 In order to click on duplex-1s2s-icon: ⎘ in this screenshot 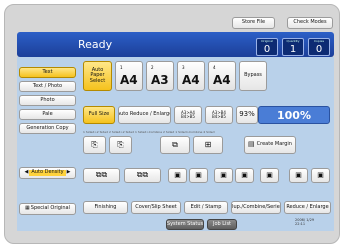, I will do `click(94, 144)`.